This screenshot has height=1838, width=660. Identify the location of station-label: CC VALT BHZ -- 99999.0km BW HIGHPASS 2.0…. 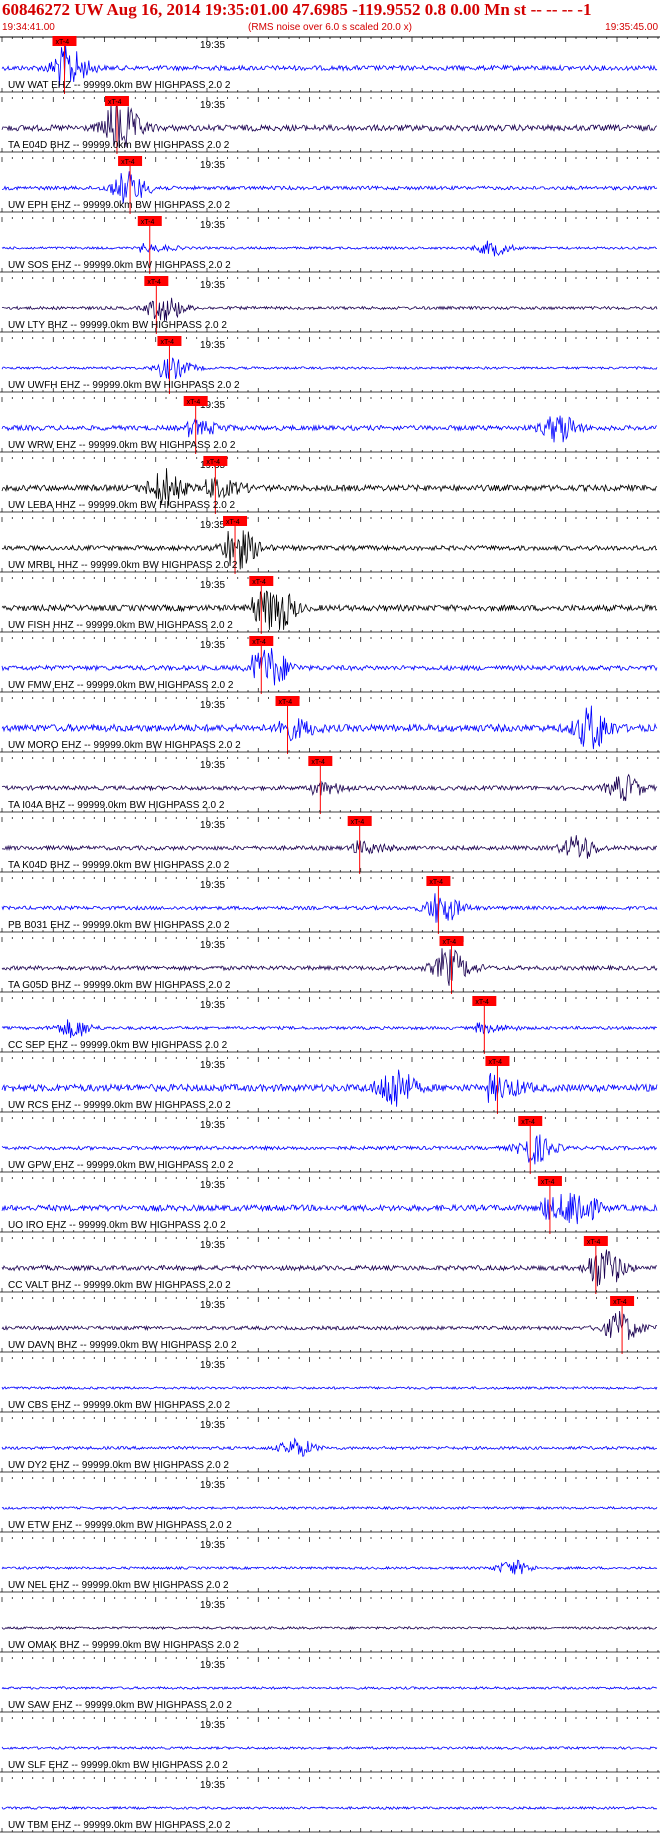
(119, 1285).